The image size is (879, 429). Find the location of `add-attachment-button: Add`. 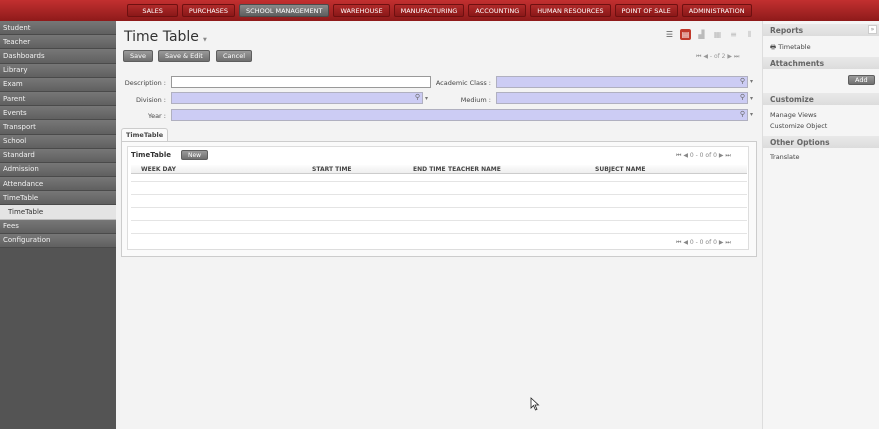

add-attachment-button: Add is located at coordinates (861, 80).